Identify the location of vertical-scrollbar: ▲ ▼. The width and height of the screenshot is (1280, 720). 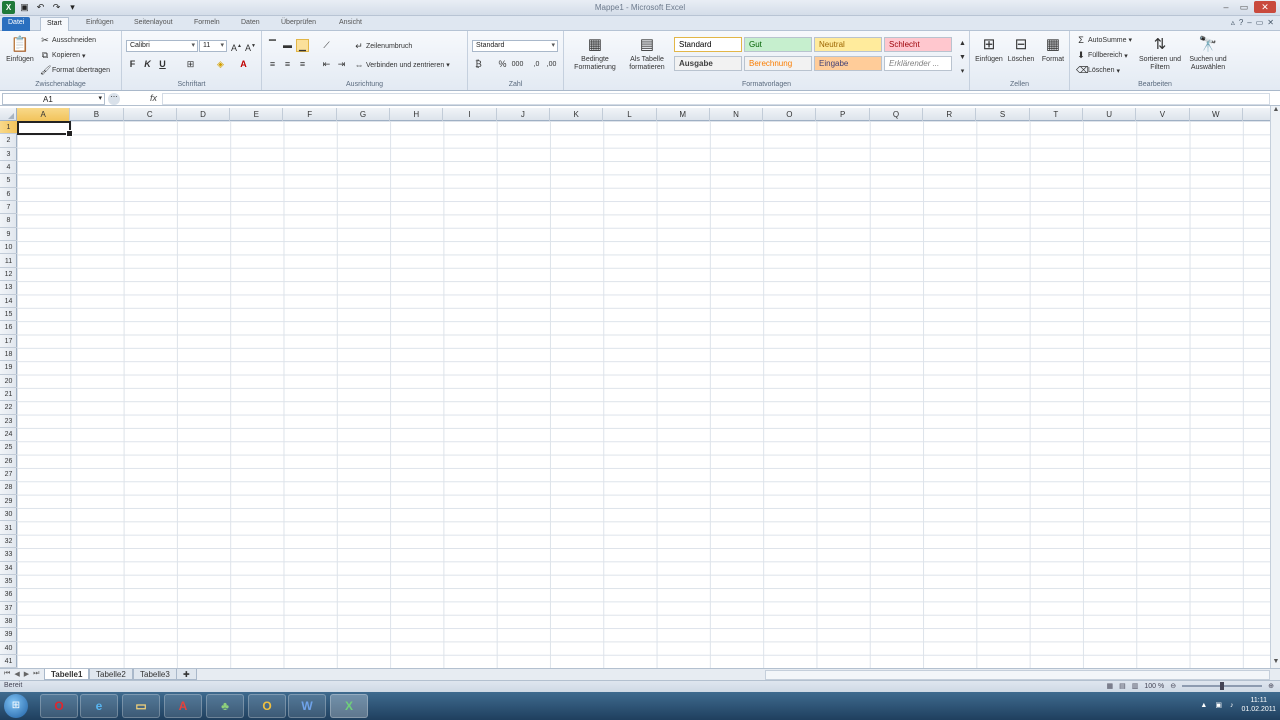
(1275, 387).